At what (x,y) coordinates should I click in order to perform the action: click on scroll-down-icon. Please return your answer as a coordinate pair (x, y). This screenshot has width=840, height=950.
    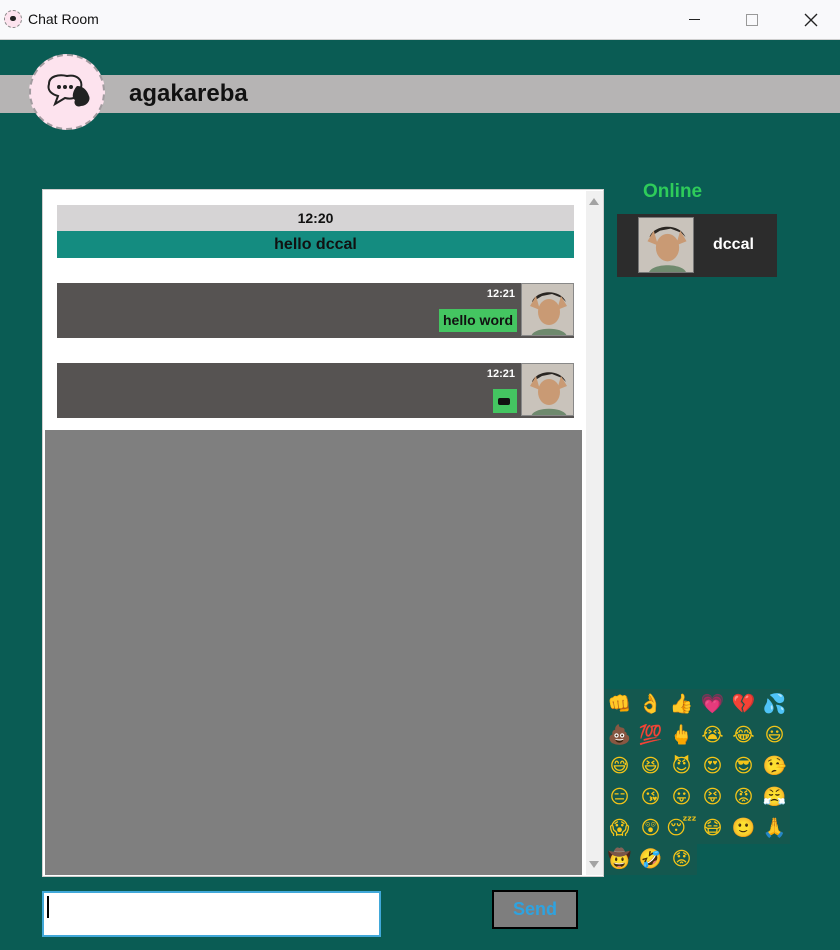
    Looking at the image, I should click on (594, 864).